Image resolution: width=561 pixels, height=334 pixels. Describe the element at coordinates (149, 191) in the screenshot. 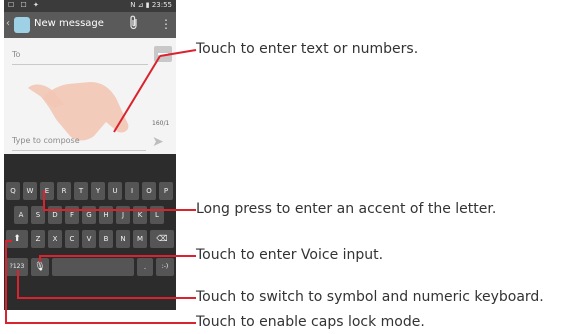

I see `key-o: O` at that location.